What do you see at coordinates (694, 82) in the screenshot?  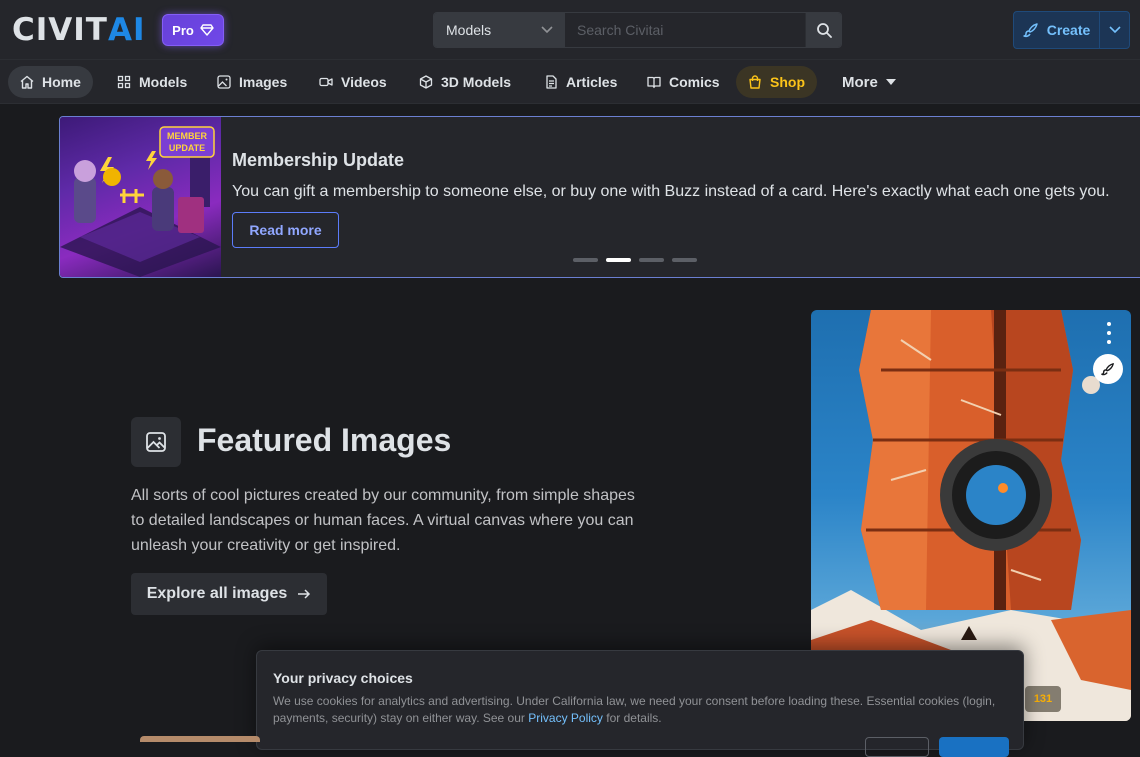 I see `nav-label-comics: Comics` at bounding box center [694, 82].